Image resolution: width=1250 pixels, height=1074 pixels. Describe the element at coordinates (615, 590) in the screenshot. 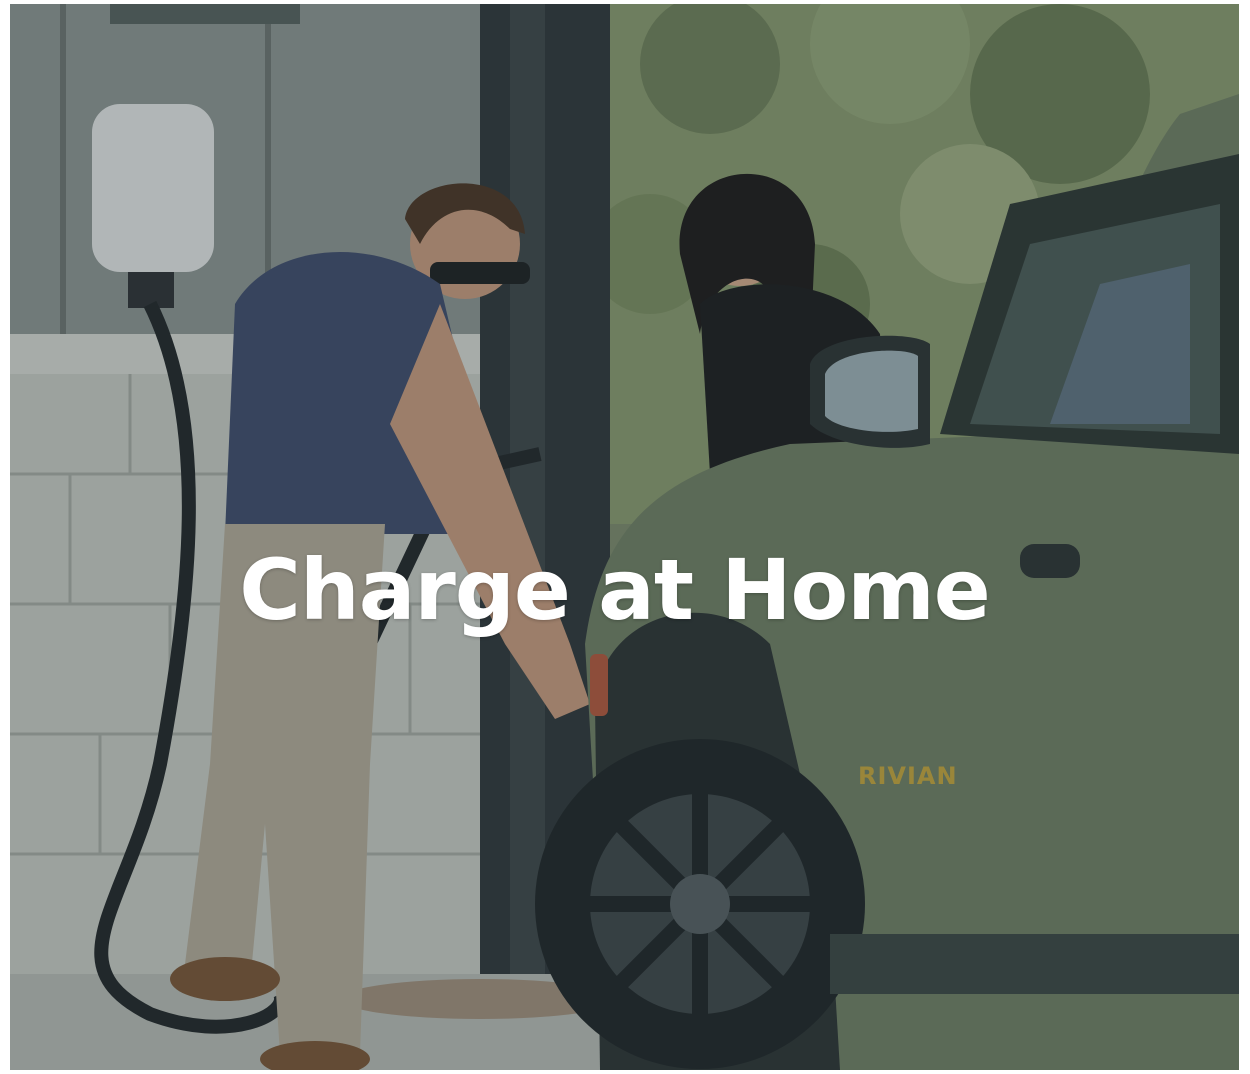

I see `hero-title: Charge at Home` at that location.